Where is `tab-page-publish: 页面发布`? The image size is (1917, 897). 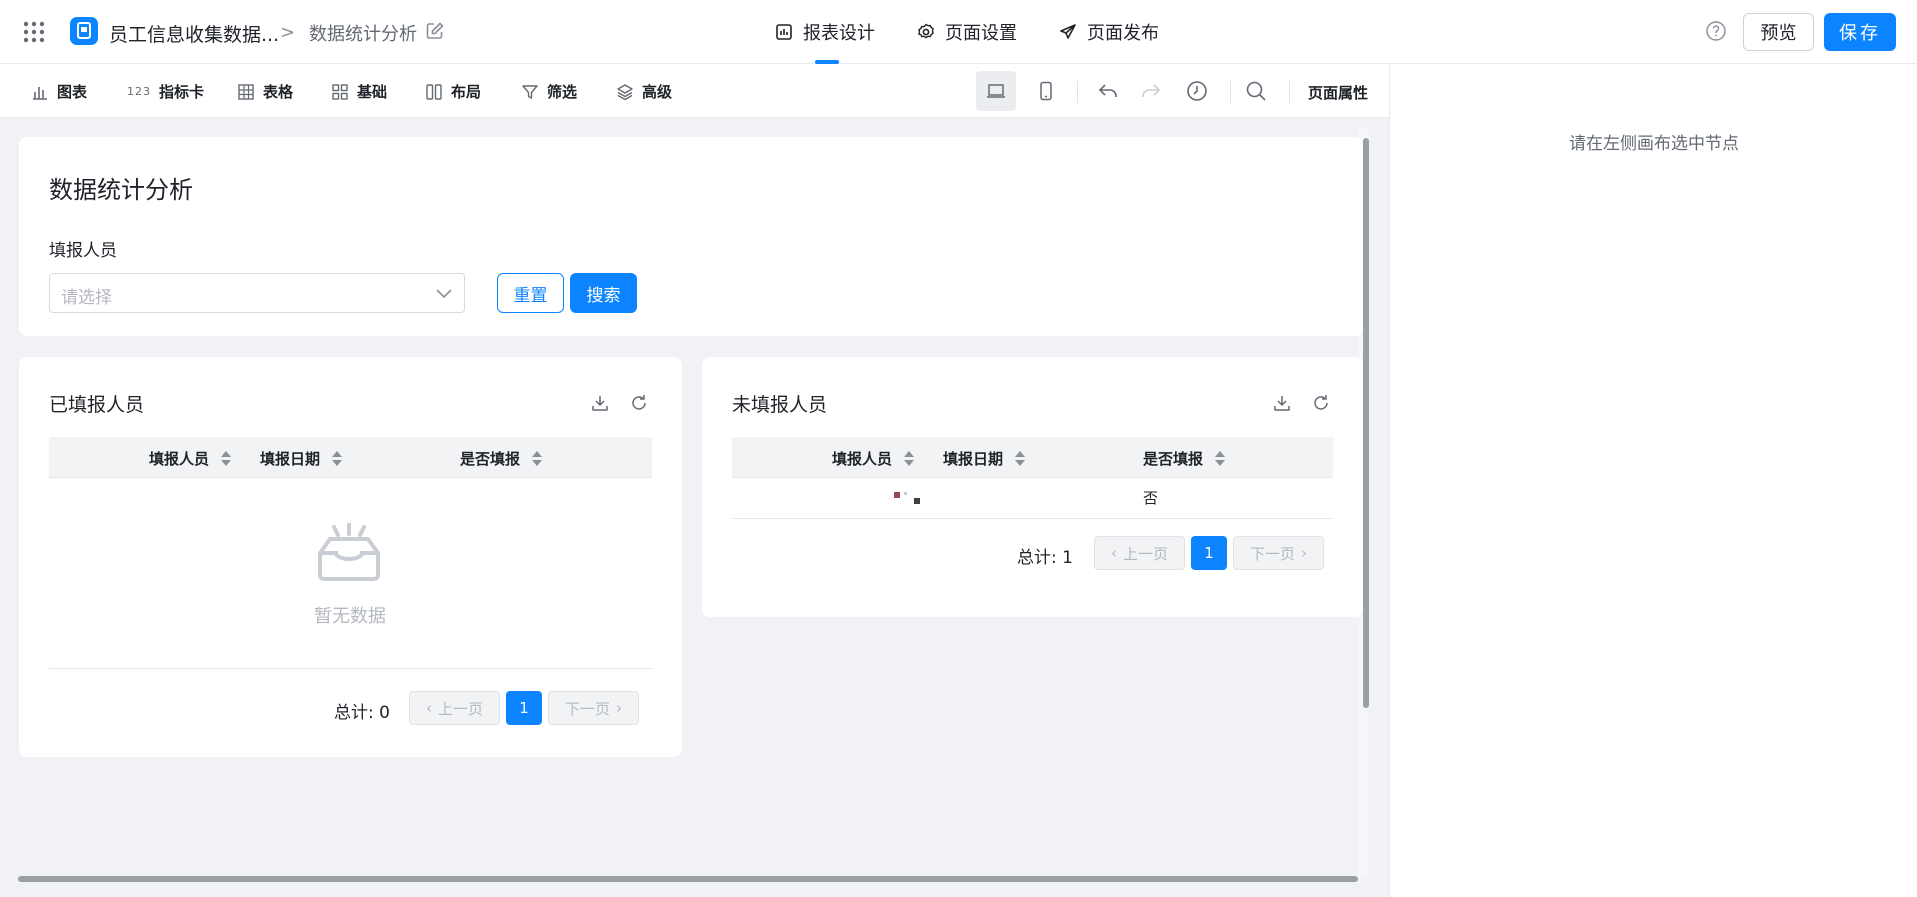
tab-page-publish: 页面发布 is located at coordinates (1109, 32).